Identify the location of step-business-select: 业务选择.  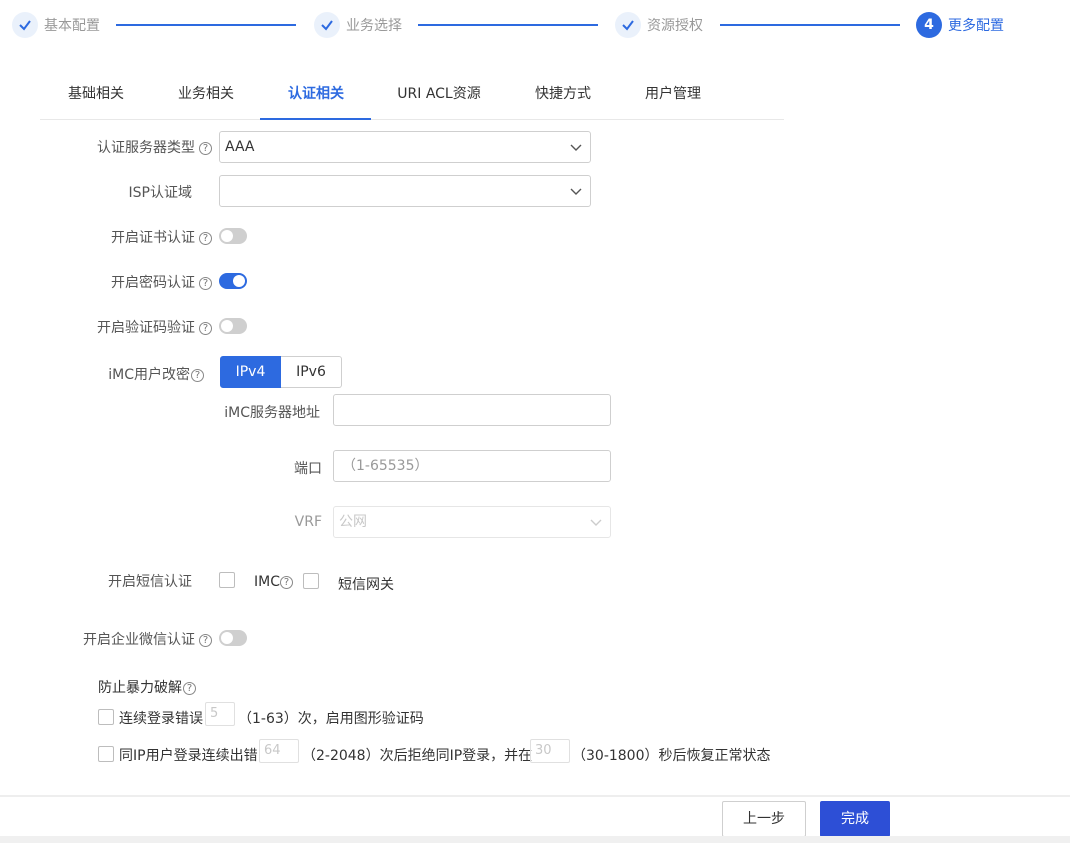
(358, 25).